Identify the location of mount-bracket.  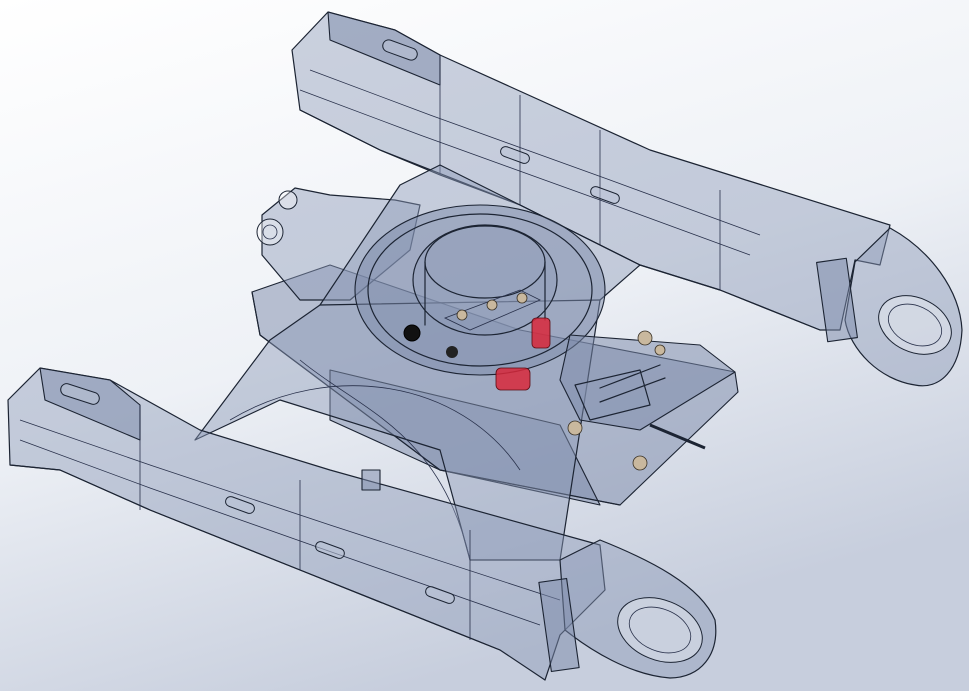
(371, 480).